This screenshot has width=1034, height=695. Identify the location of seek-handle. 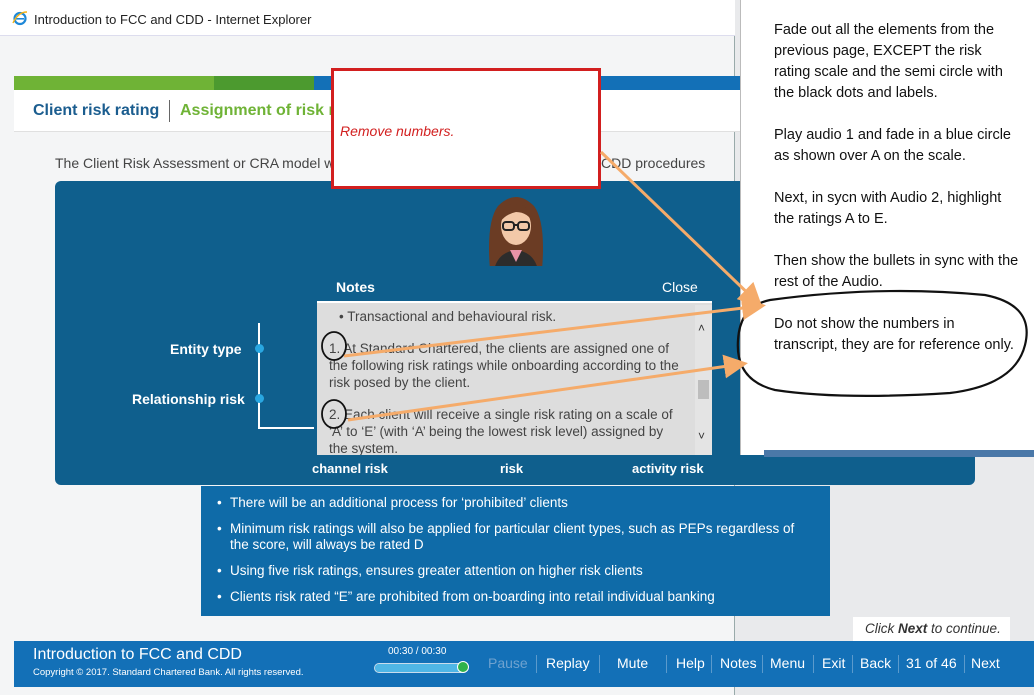
(463, 667).